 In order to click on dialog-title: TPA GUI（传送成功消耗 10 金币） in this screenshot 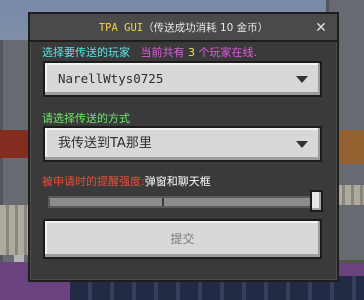, I will do `click(183, 28)`.